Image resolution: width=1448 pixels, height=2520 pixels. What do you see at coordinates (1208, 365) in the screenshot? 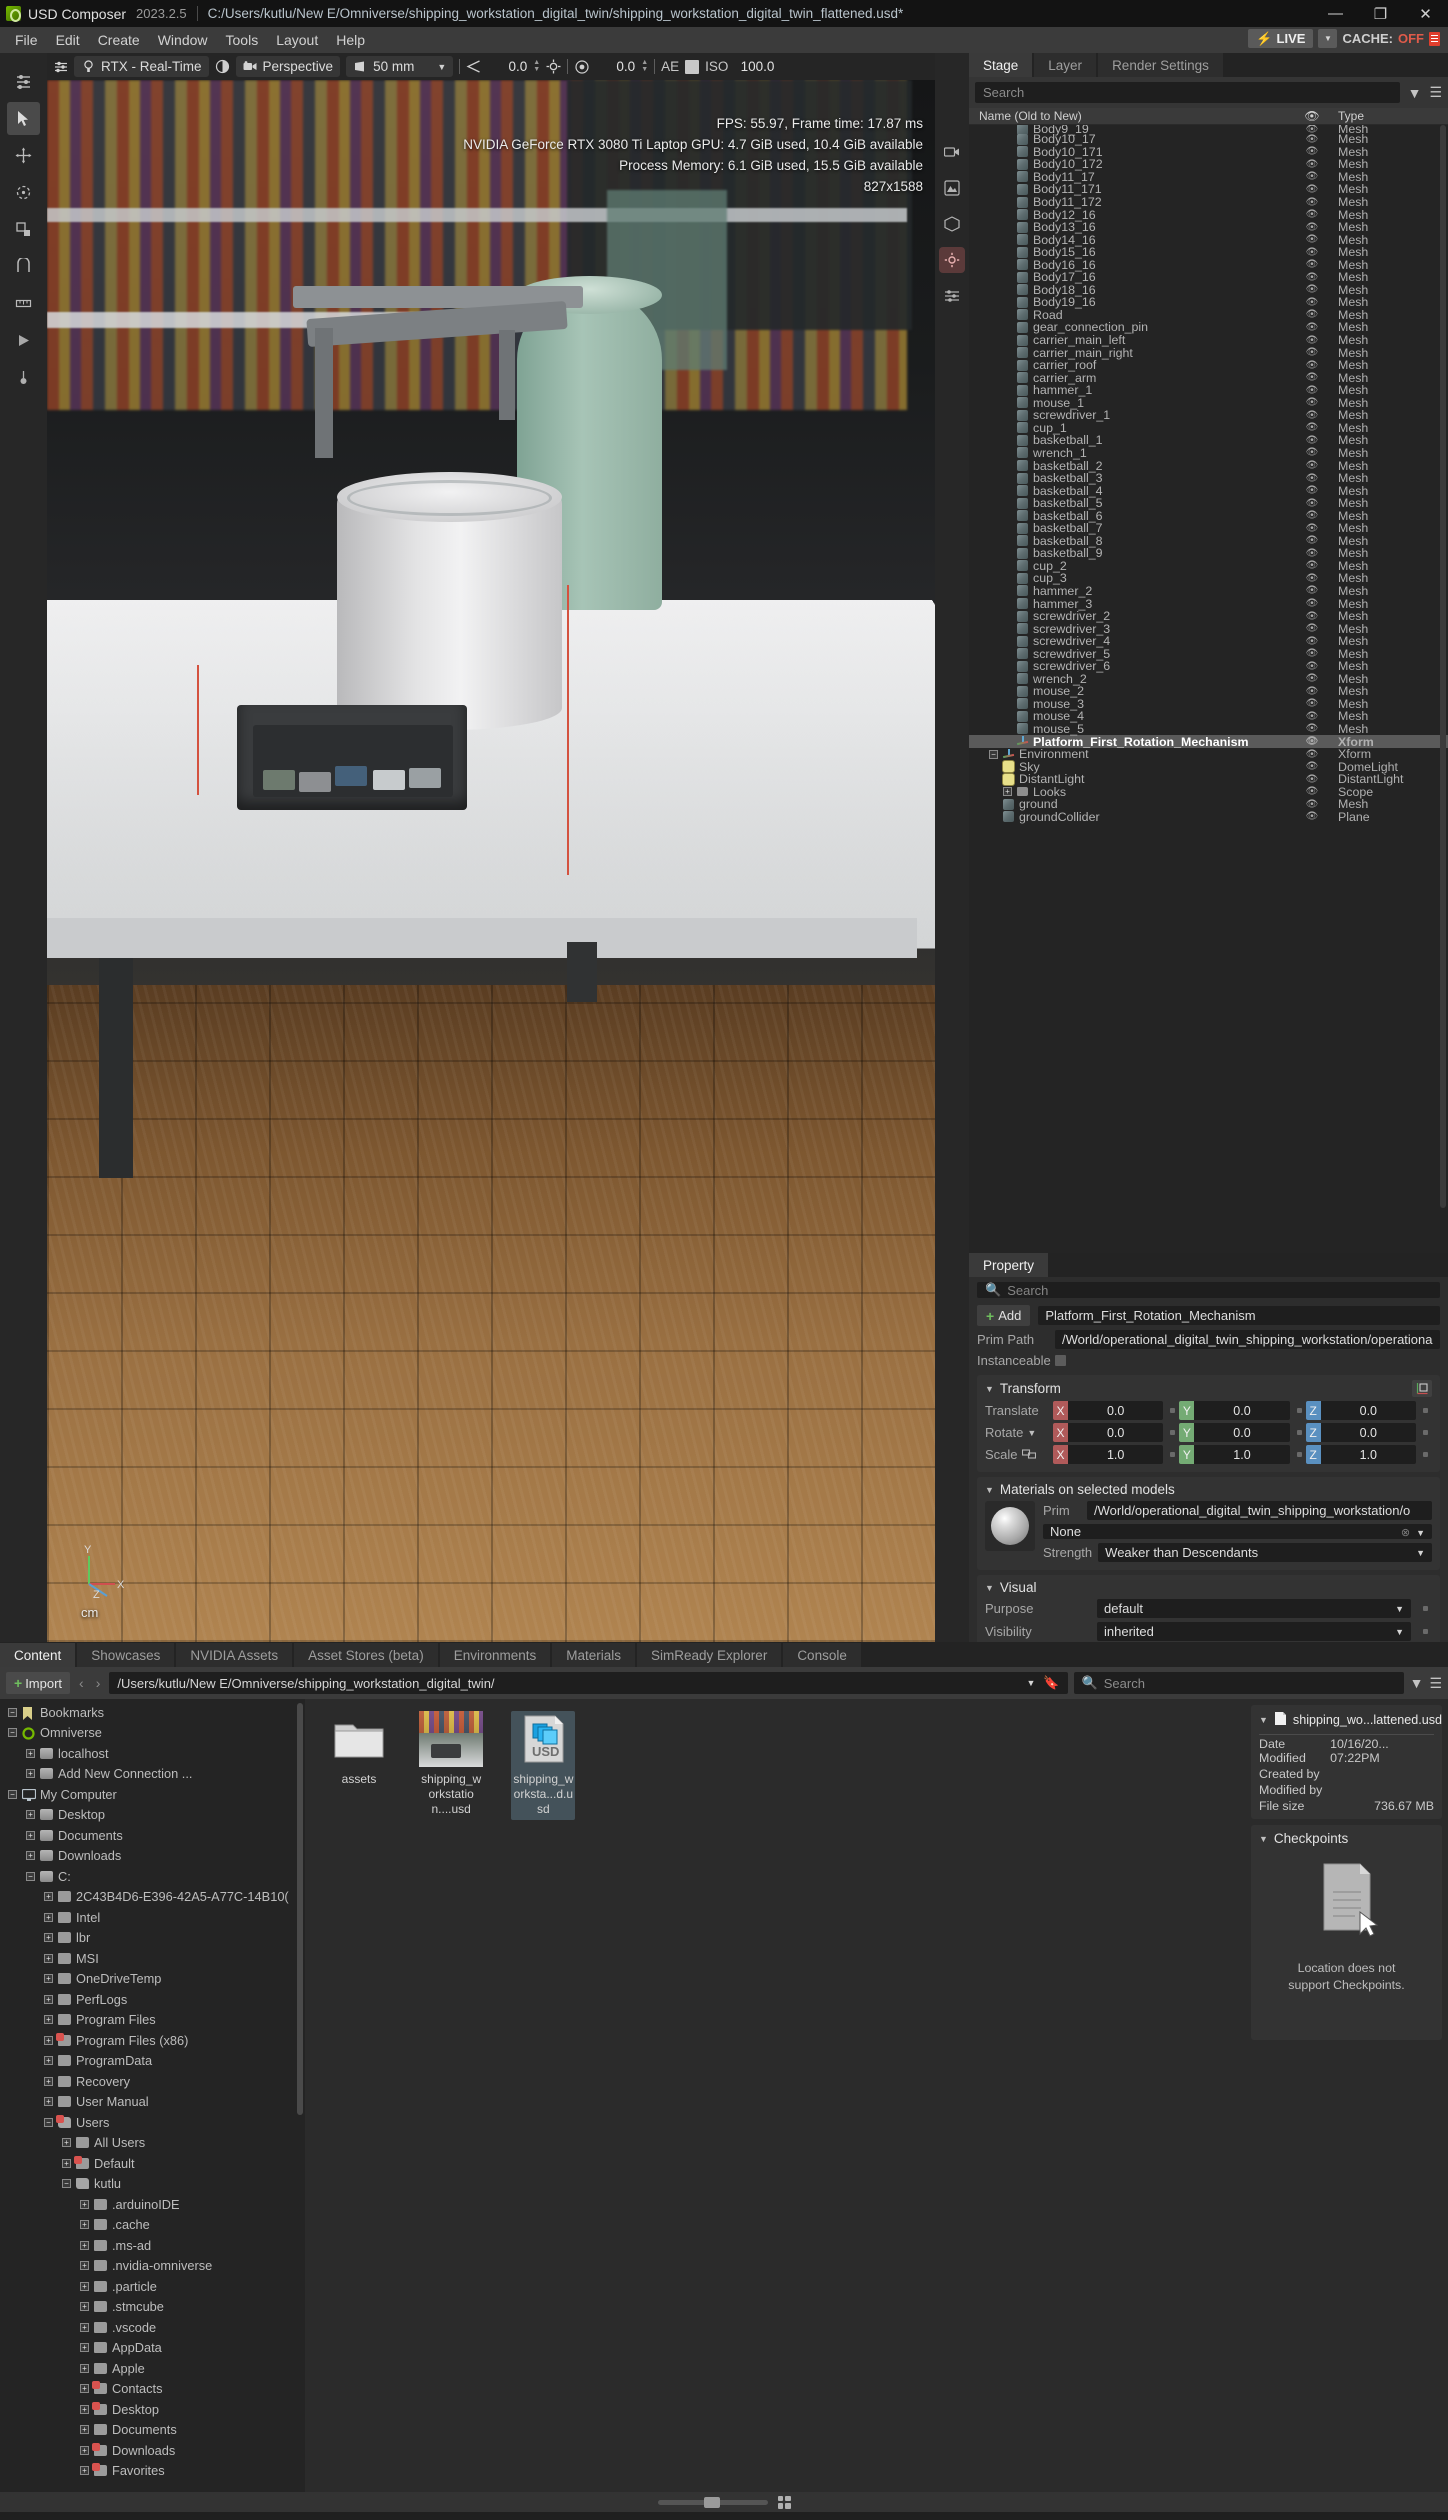
I see `stage-row: carrier_roof 👁 Mesh` at bounding box center [1208, 365].